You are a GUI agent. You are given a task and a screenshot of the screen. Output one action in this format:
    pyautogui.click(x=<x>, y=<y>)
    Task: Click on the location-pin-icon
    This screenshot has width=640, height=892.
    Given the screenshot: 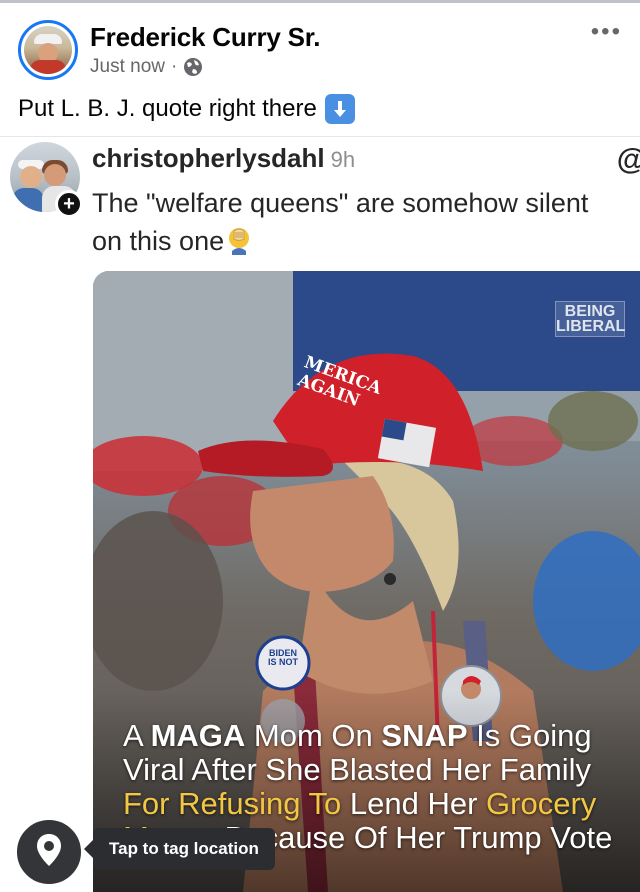 What is the action you would take?
    pyautogui.click(x=49, y=852)
    